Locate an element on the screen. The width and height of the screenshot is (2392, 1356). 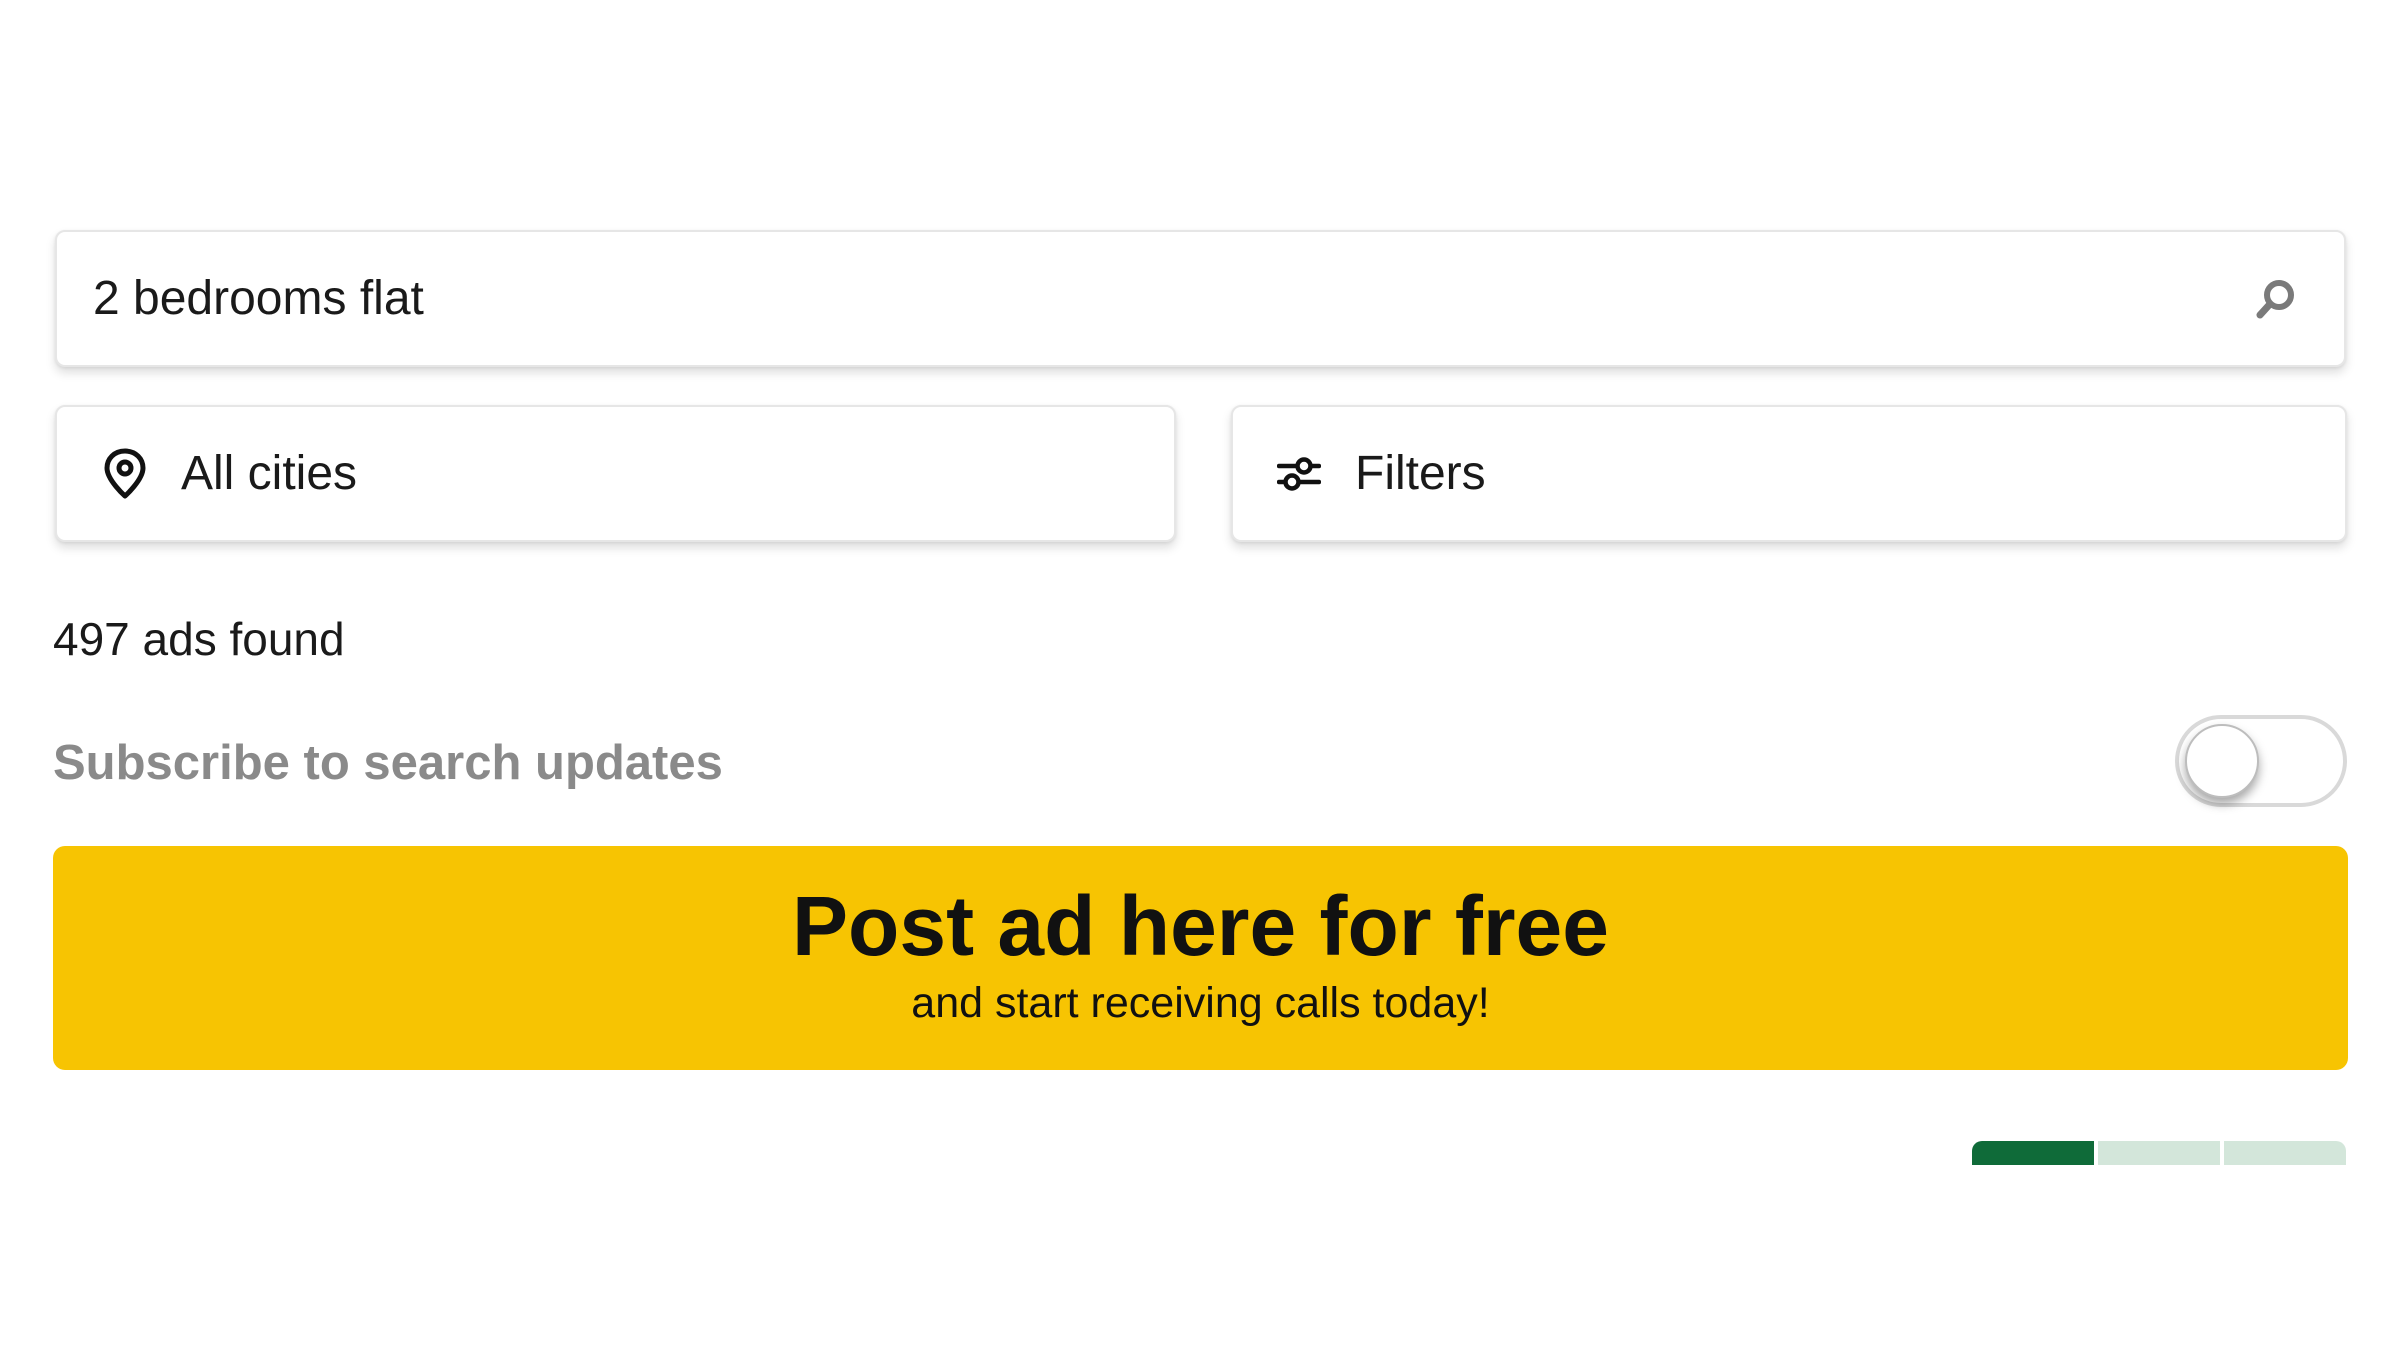
filters-label: Filters is located at coordinates (1420, 473).